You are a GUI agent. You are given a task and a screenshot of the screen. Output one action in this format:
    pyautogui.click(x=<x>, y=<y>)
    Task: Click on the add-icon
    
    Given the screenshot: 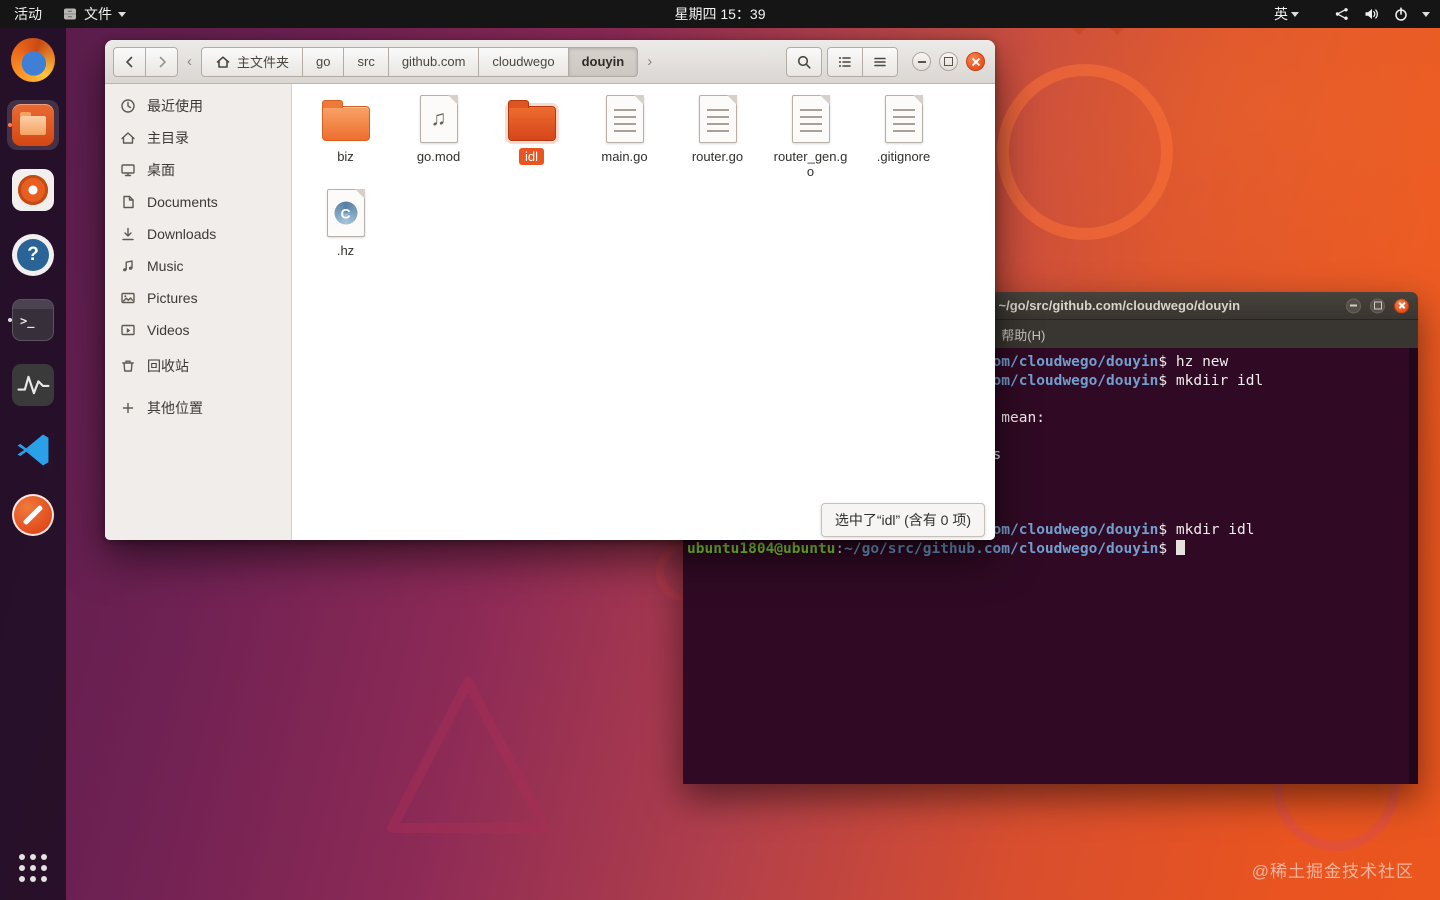 What is the action you would take?
    pyautogui.click(x=128, y=408)
    